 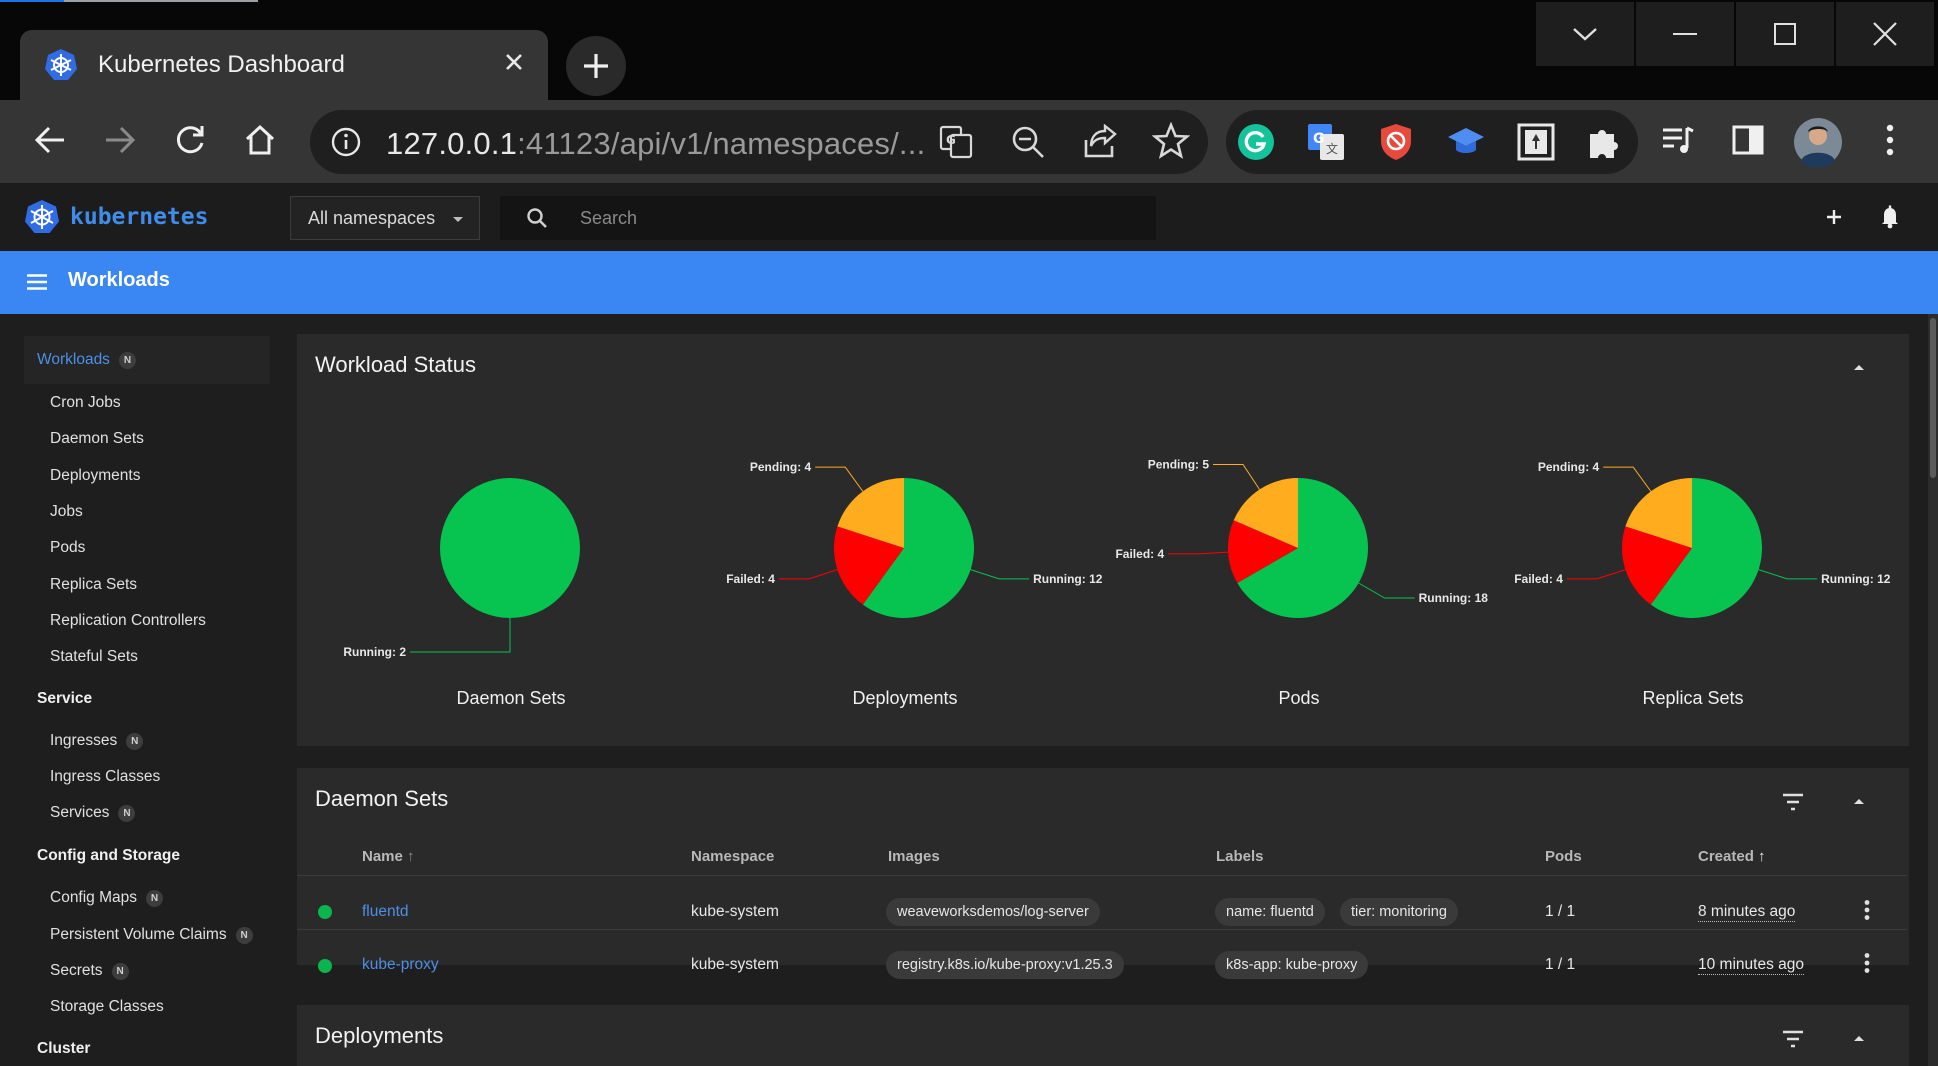 I want to click on share-icon, so click(x=1100, y=142).